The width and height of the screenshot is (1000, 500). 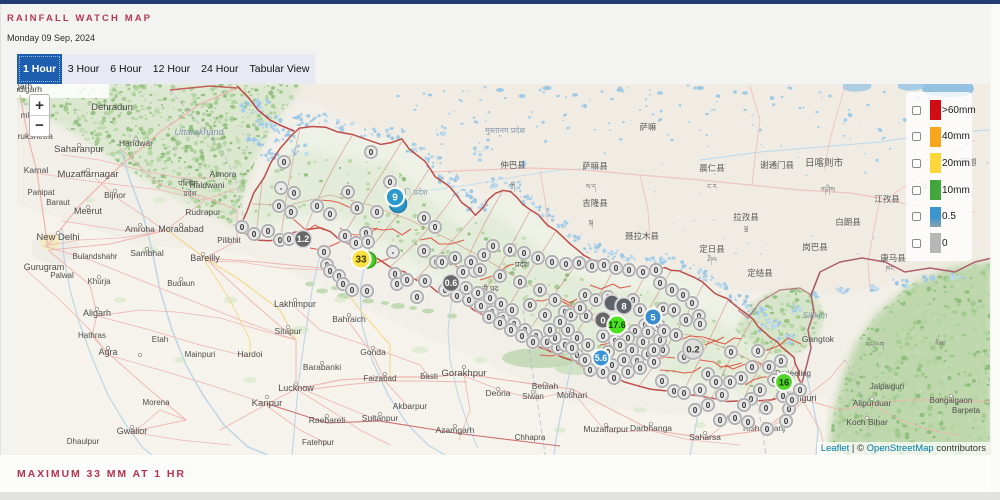 What do you see at coordinates (380, 378) in the screenshot?
I see `svg-text: Faizabad` at bounding box center [380, 378].